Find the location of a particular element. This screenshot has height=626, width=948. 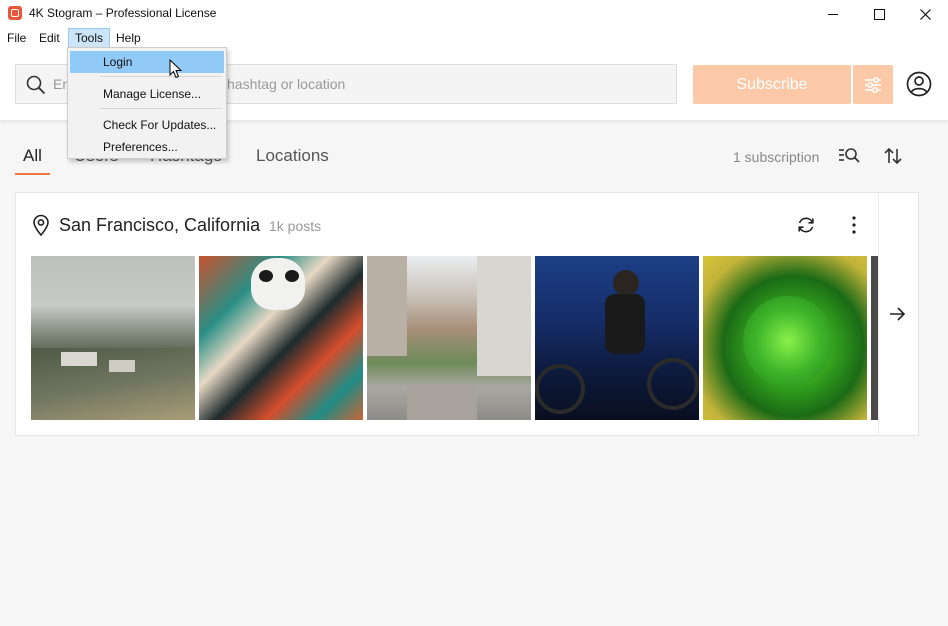

close-icon is located at coordinates (925, 14).